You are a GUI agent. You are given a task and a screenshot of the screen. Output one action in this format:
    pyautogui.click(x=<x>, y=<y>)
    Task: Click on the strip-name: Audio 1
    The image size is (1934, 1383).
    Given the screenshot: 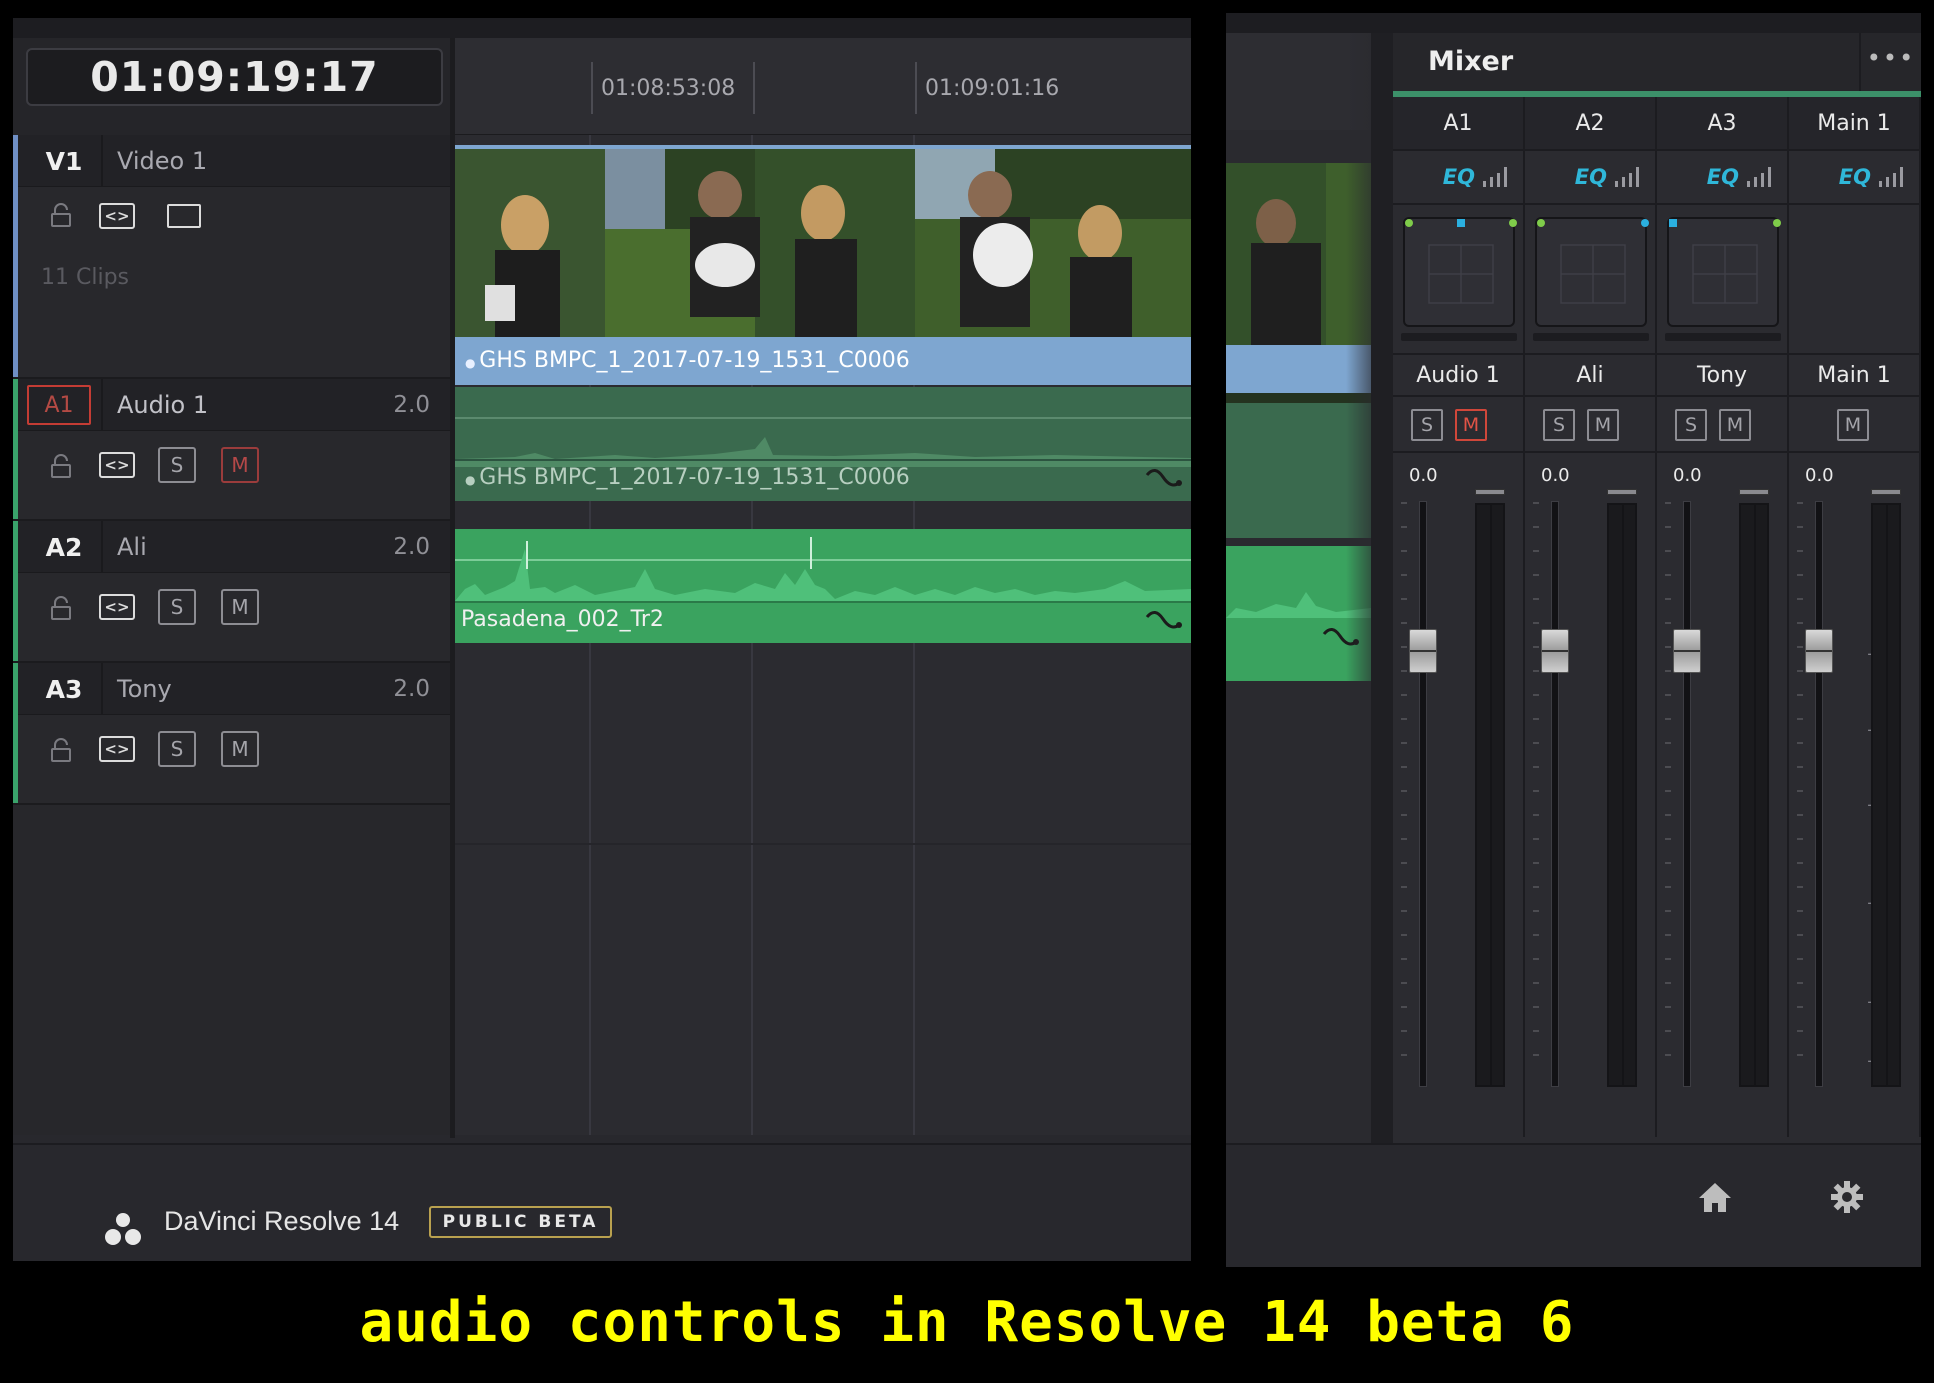 What is the action you would take?
    pyautogui.click(x=1458, y=376)
    